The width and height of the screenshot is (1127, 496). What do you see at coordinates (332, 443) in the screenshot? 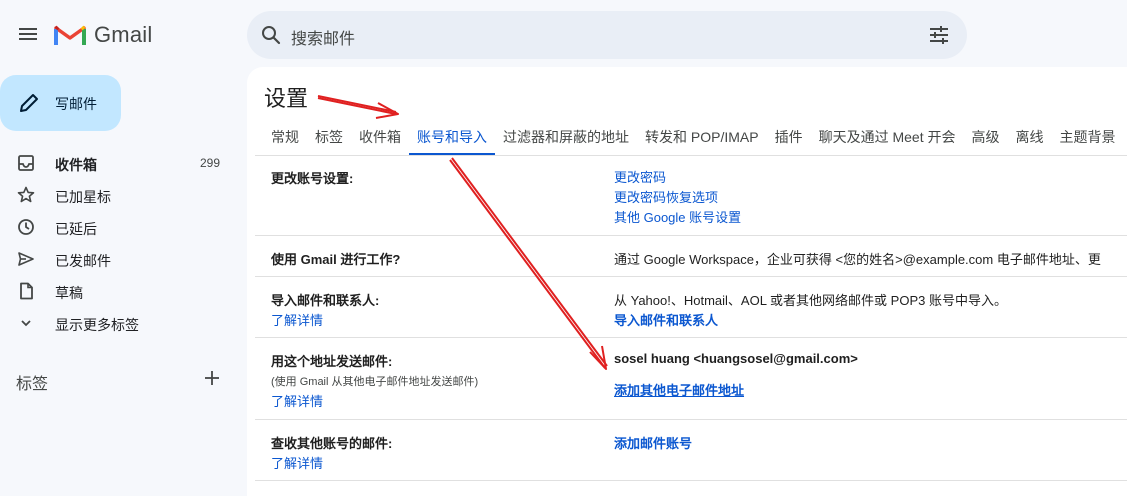
I see `row-label: 查收其他账号的邮件:` at bounding box center [332, 443].